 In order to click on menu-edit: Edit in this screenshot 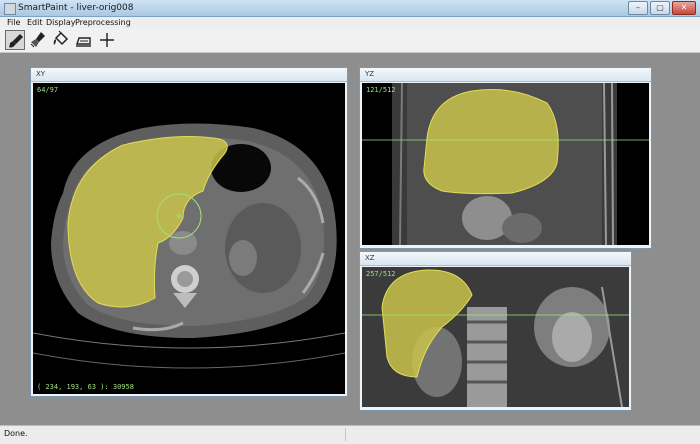, I will do `click(35, 22)`.